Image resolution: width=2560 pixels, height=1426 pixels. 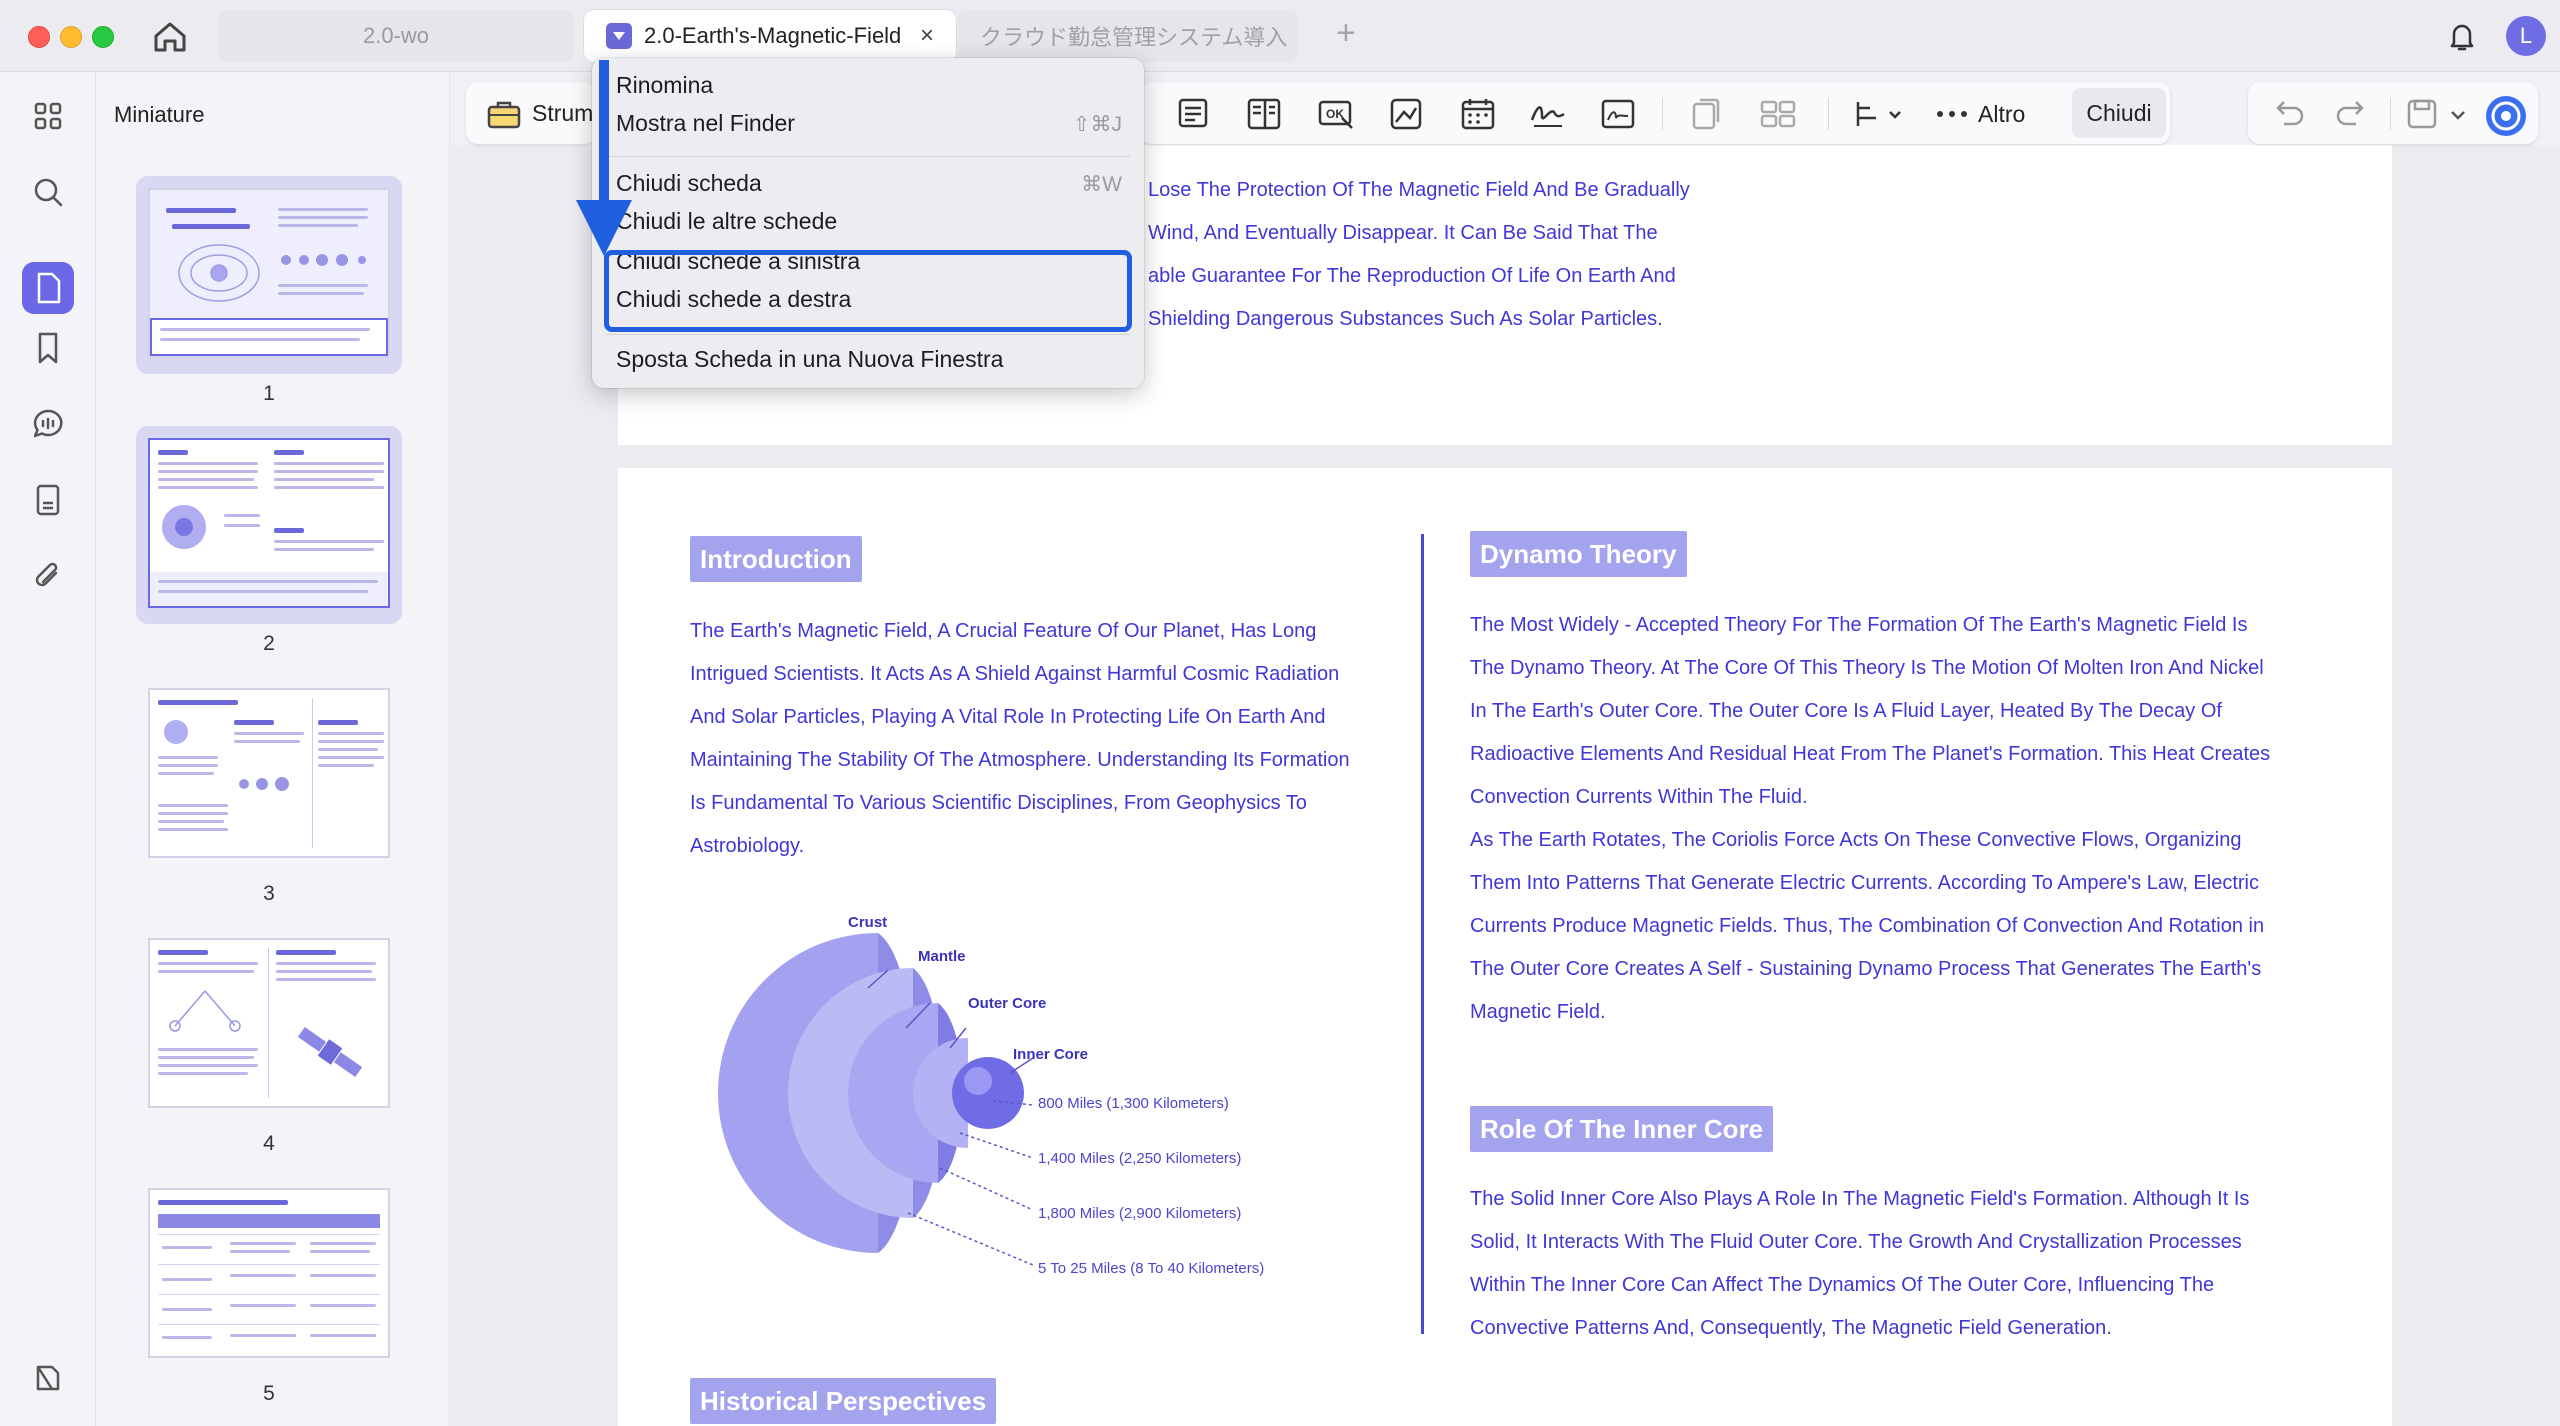 What do you see at coordinates (1101, 184) in the screenshot?
I see `shortcut-label: ⌘W` at bounding box center [1101, 184].